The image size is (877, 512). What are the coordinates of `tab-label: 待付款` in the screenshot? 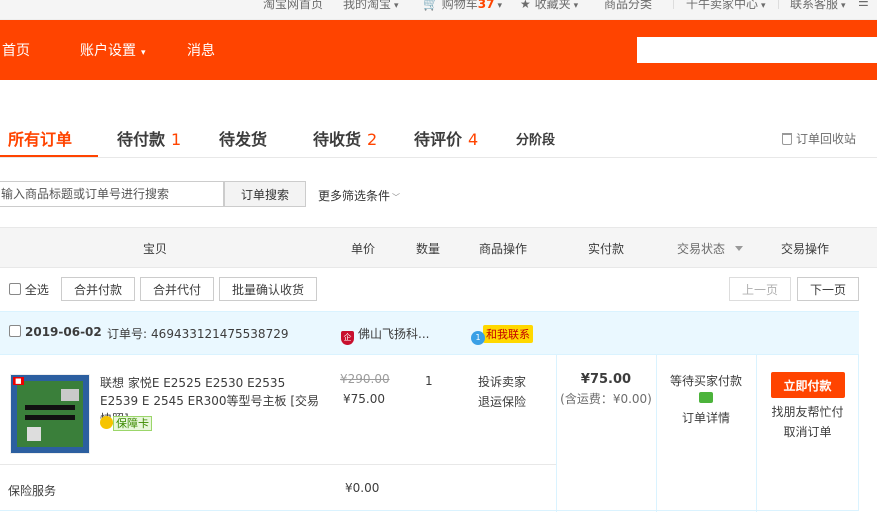 It's located at (141, 139).